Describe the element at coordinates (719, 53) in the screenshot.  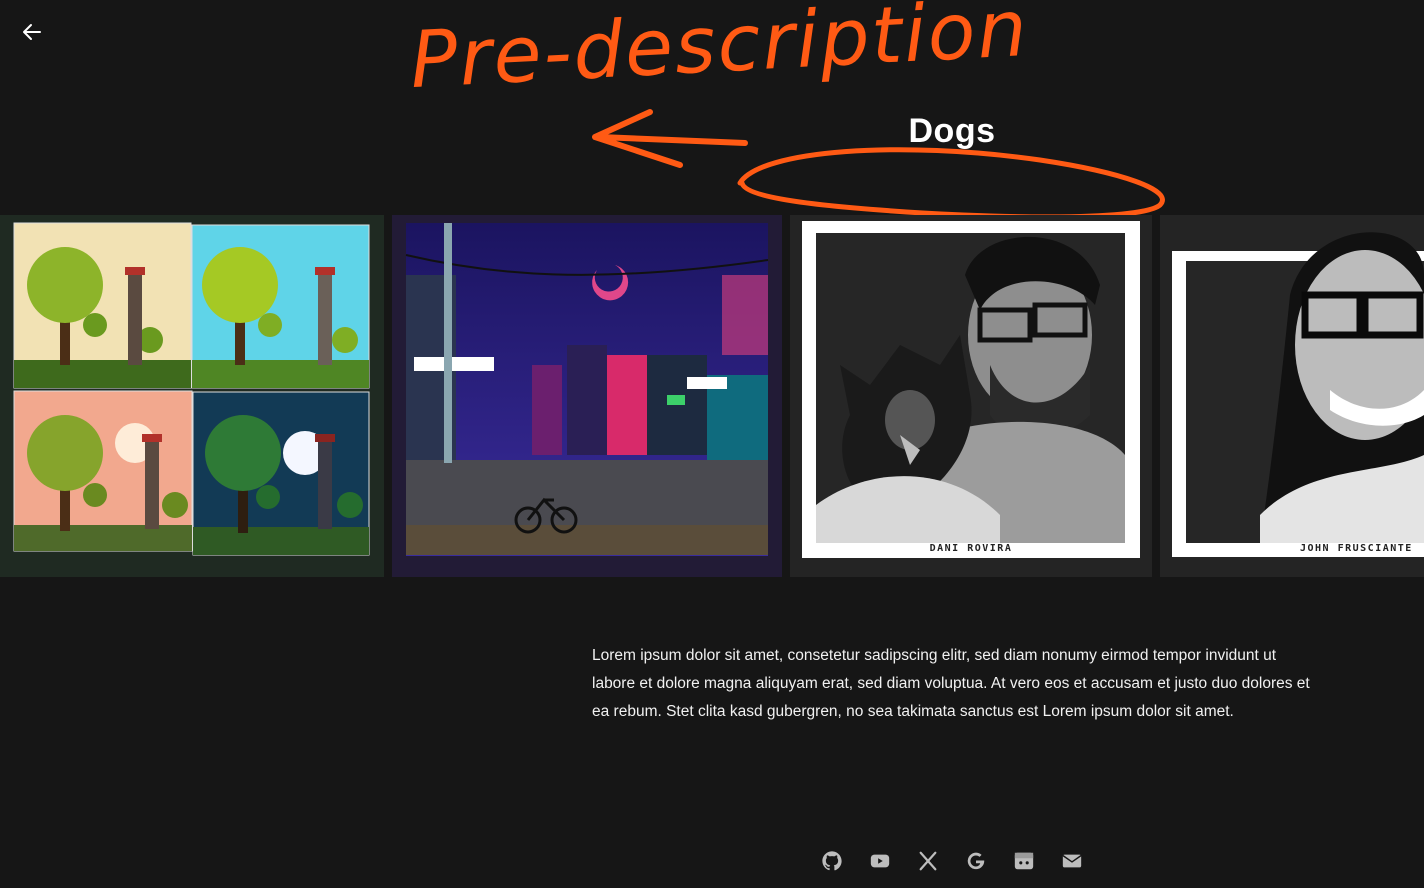
I see `annotation-text: Pre-description` at that location.